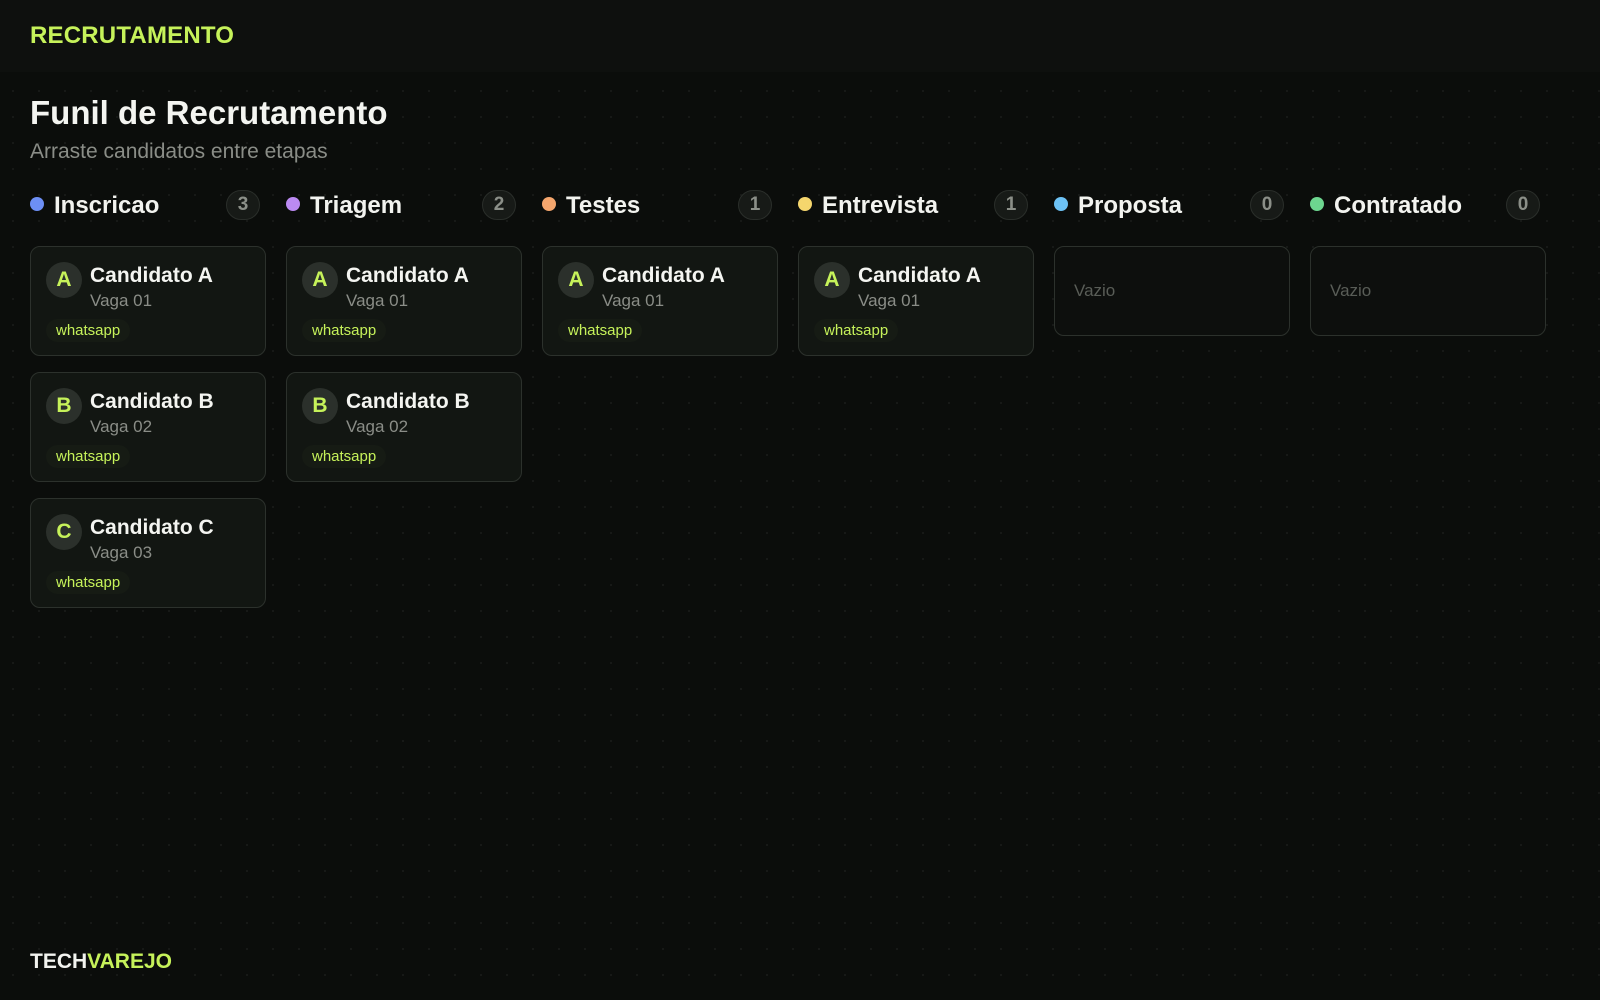 The width and height of the screenshot is (1600, 1000). What do you see at coordinates (660, 399) in the screenshot?
I see `column-testes: Testes 1 A Candidato A Vaga 01 whatsapp` at bounding box center [660, 399].